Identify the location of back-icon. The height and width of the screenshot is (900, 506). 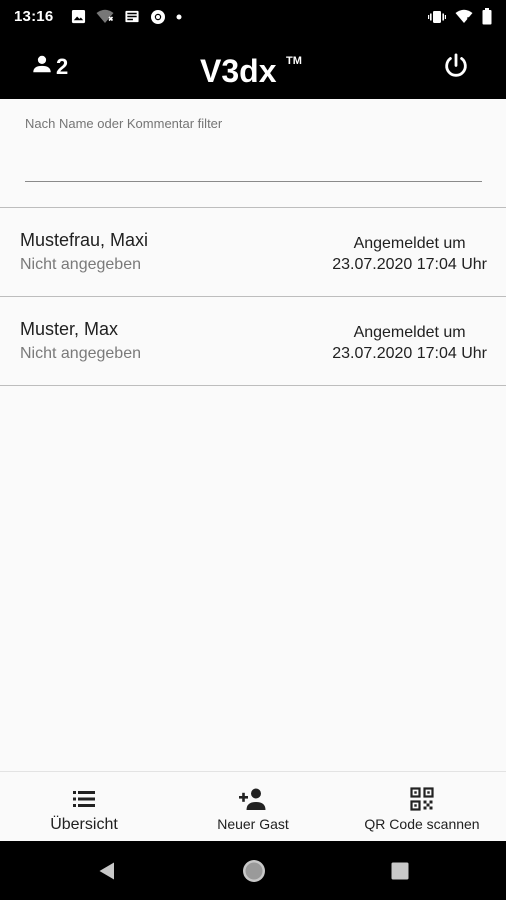
(106, 870).